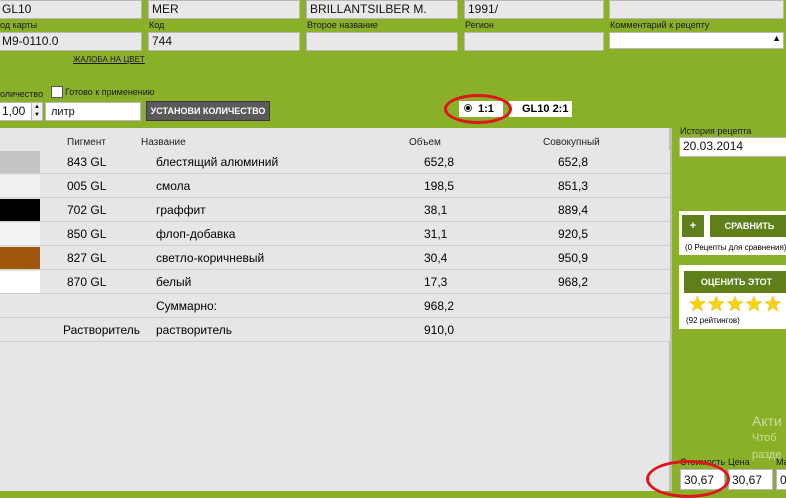 Image resolution: width=786 pixels, height=498 pixels. I want to click on highlight-oval-ratio, so click(478, 109).